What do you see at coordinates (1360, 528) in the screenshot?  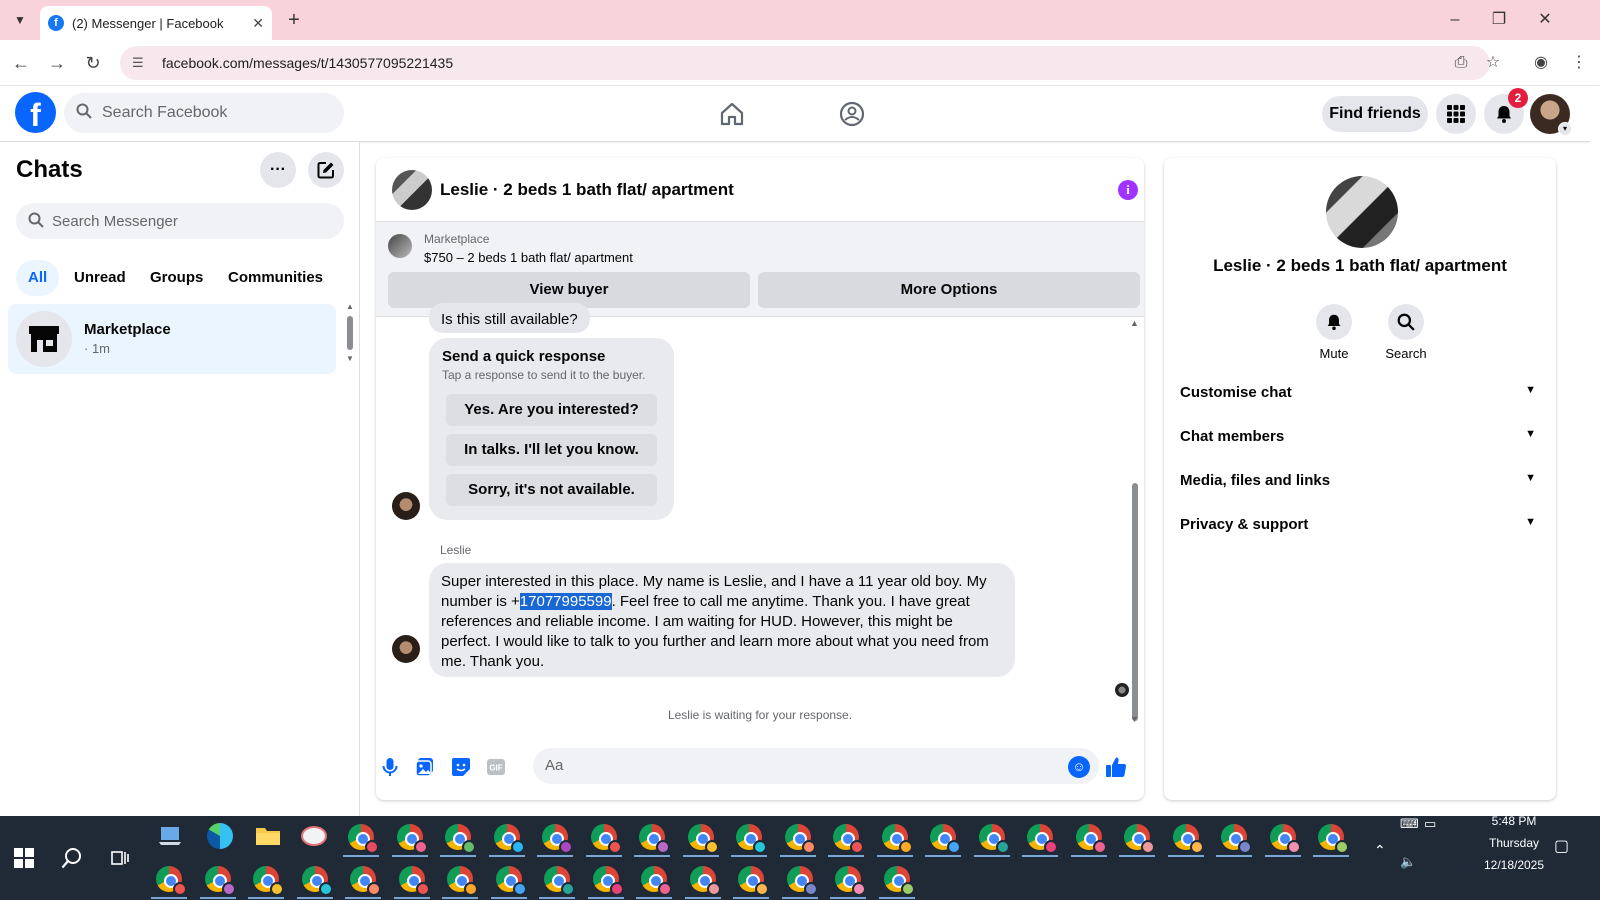 I see `privacy-support-section: Privacy & support ▼` at bounding box center [1360, 528].